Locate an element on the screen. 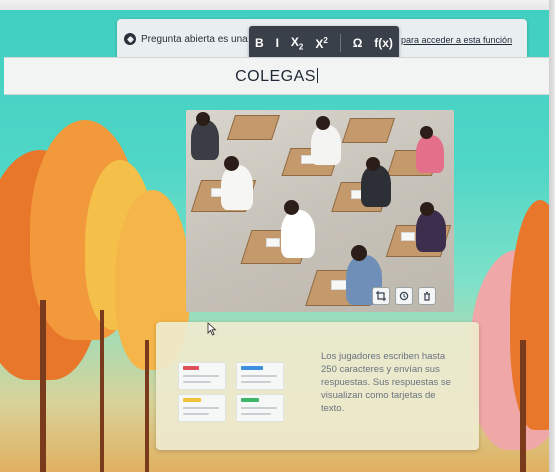  replace-icon is located at coordinates (404, 296).